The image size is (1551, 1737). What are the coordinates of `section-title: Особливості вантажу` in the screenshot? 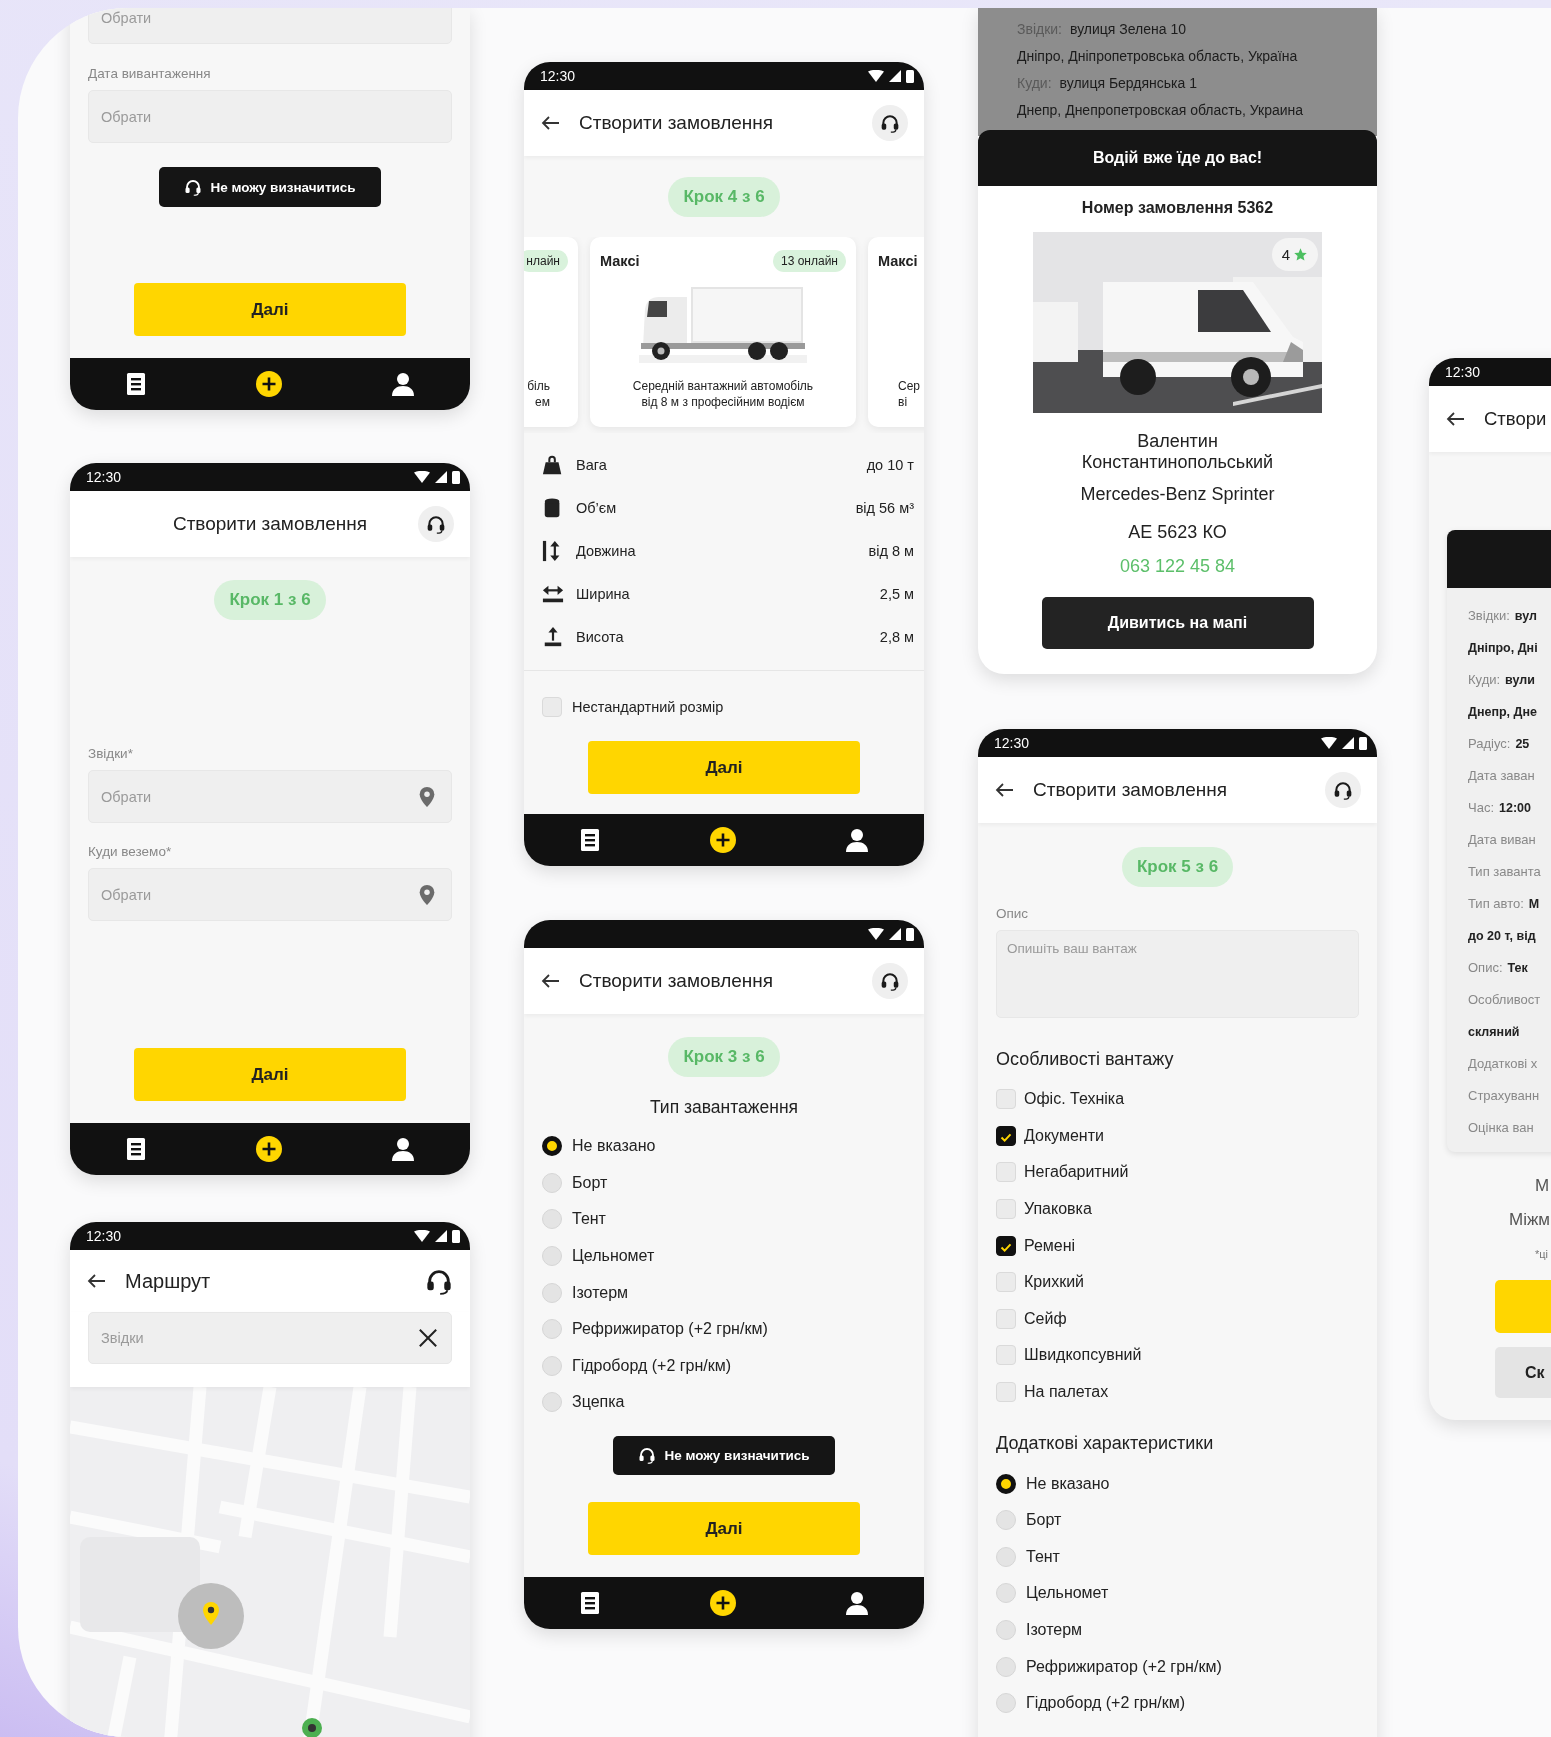 It's located at (1085, 1059).